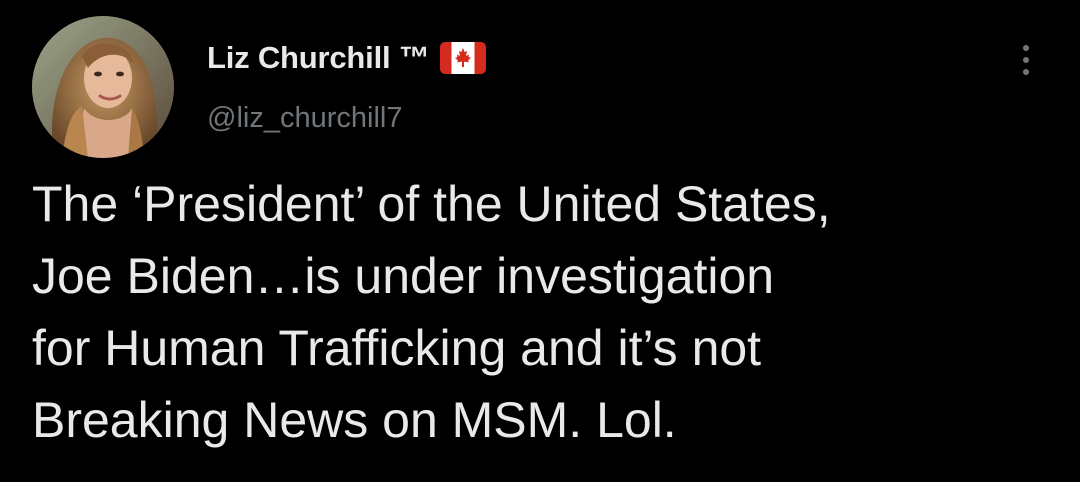  I want to click on author-info: Liz Churchill ™, so click(346, 58).